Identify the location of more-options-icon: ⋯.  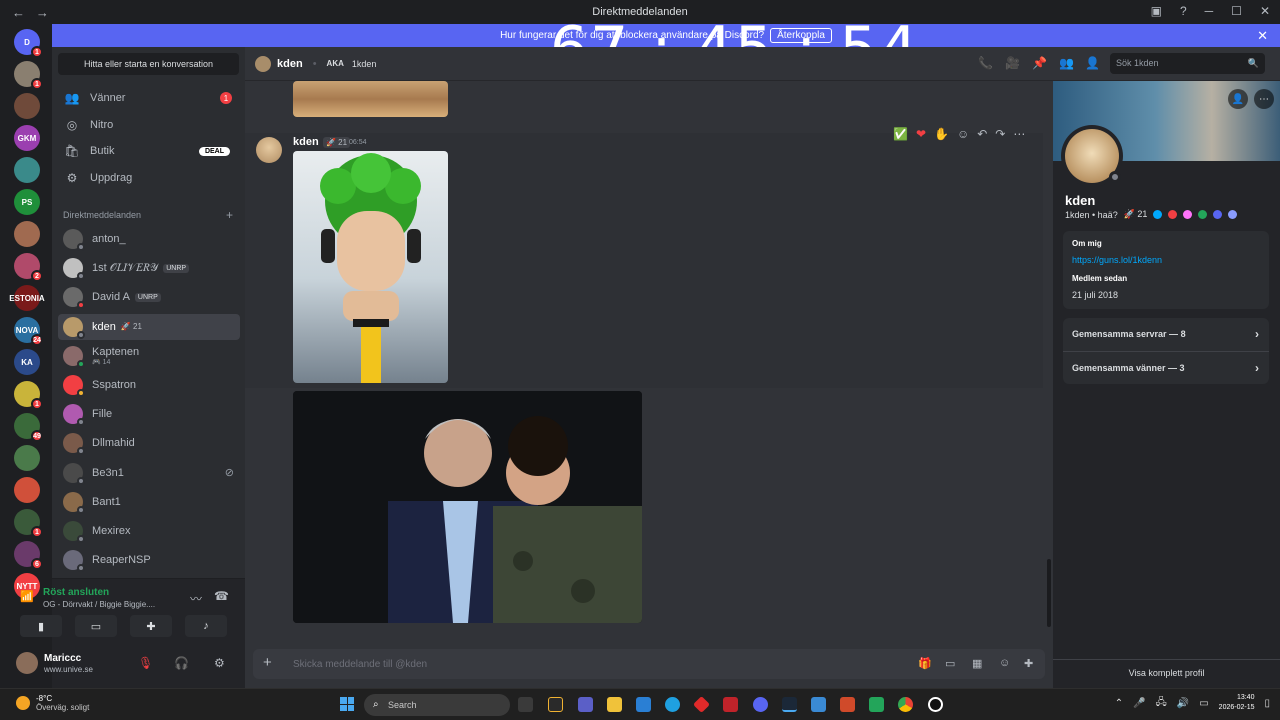
(1019, 134).